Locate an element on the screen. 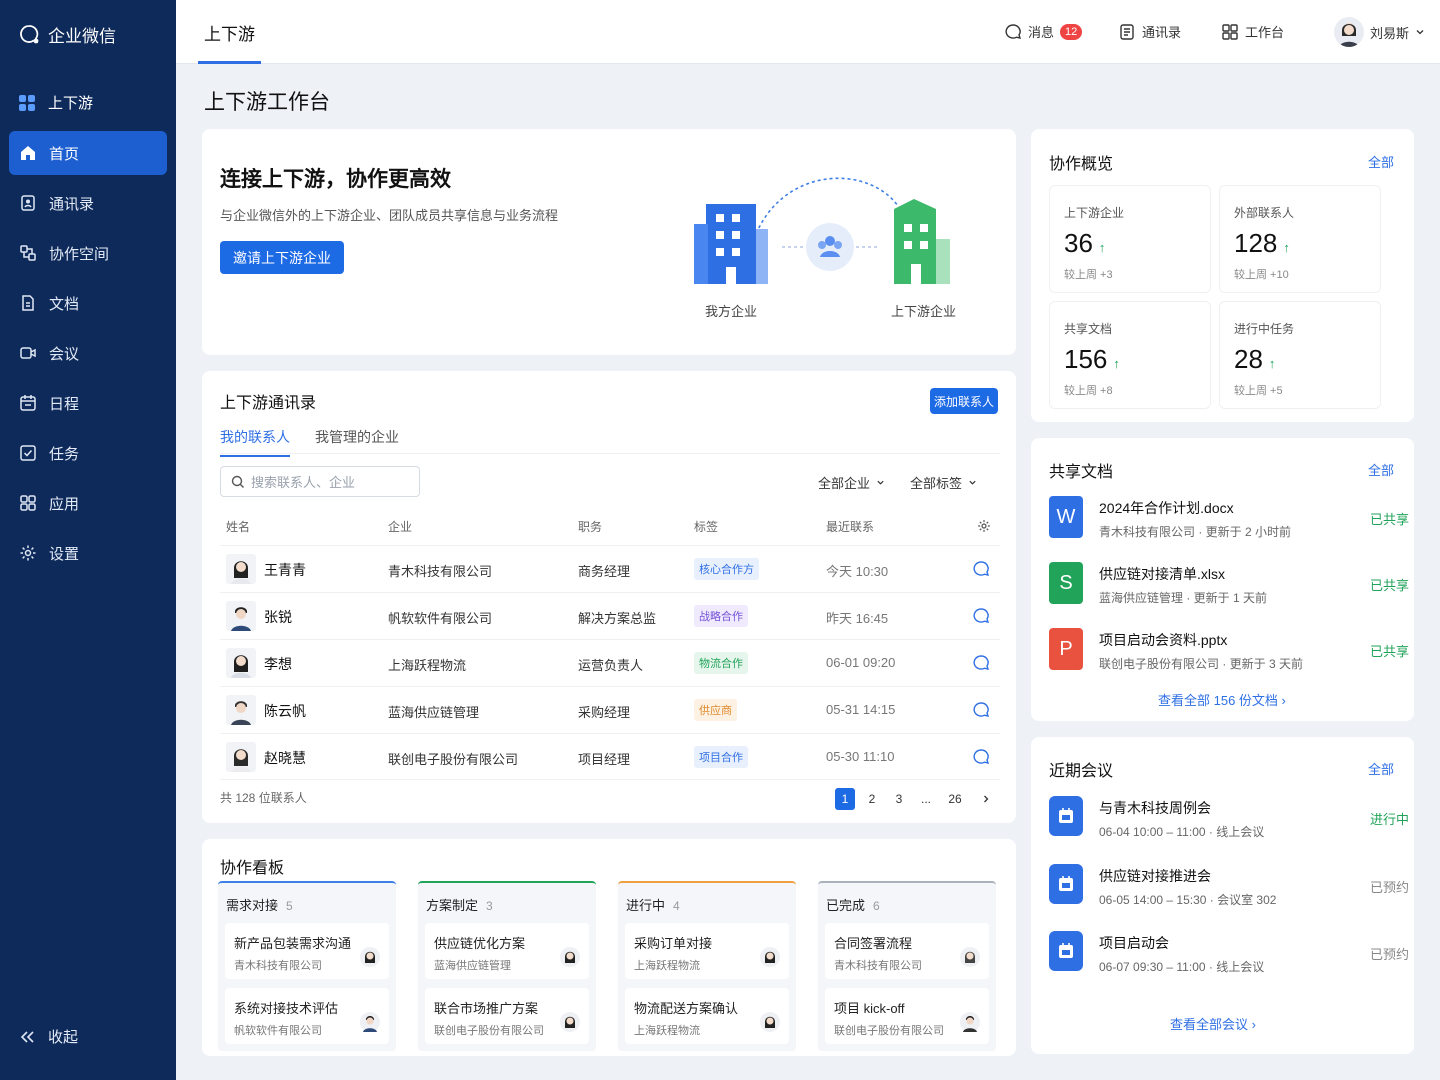 The height and width of the screenshot is (1080, 1440). kanban-card-item: 联合市场推广方案 联创电子股份有限公司 is located at coordinates (507, 1016).